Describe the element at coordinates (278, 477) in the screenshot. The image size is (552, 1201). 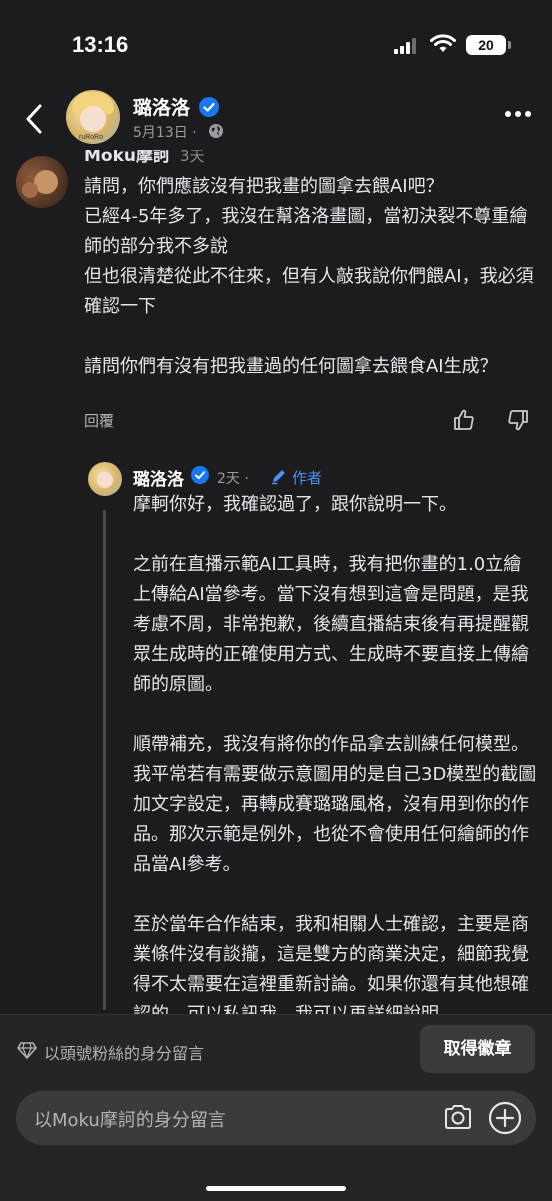
I see `pencil-icon` at that location.